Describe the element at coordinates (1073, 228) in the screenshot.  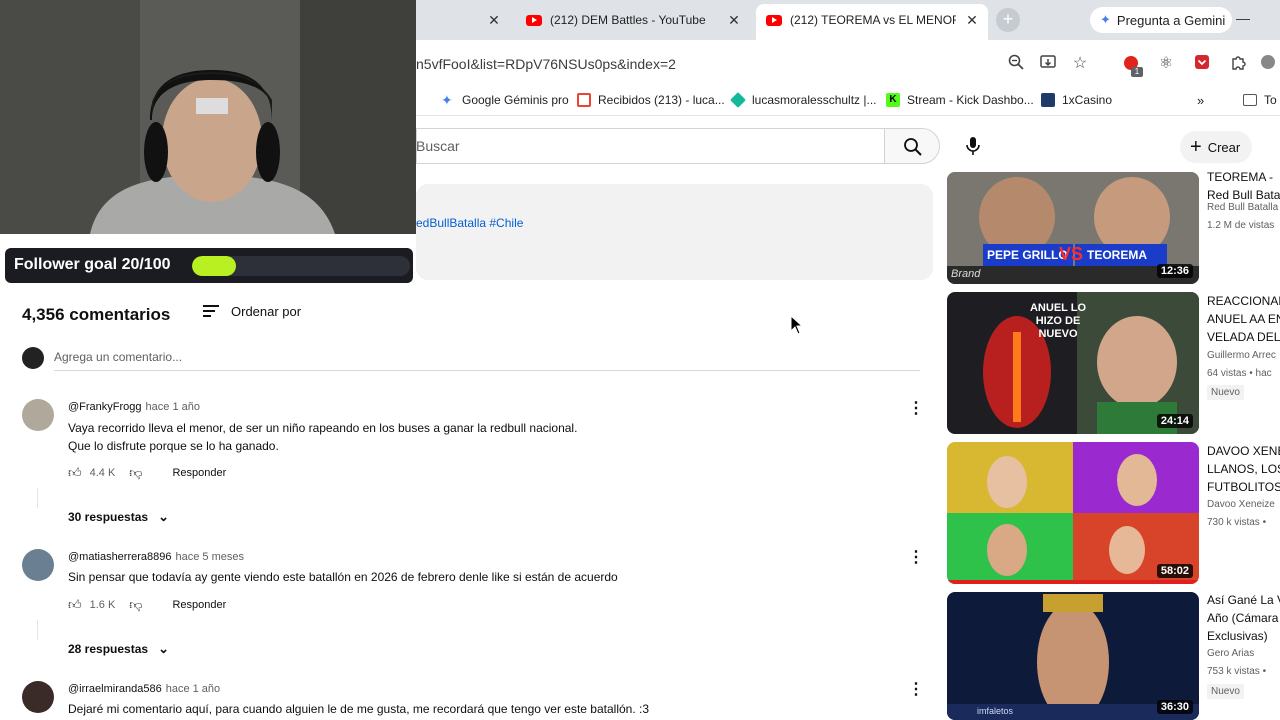
I see `video-thumbnail: PEPE GRILLO VS TEOREMA Brand 12:36` at that location.